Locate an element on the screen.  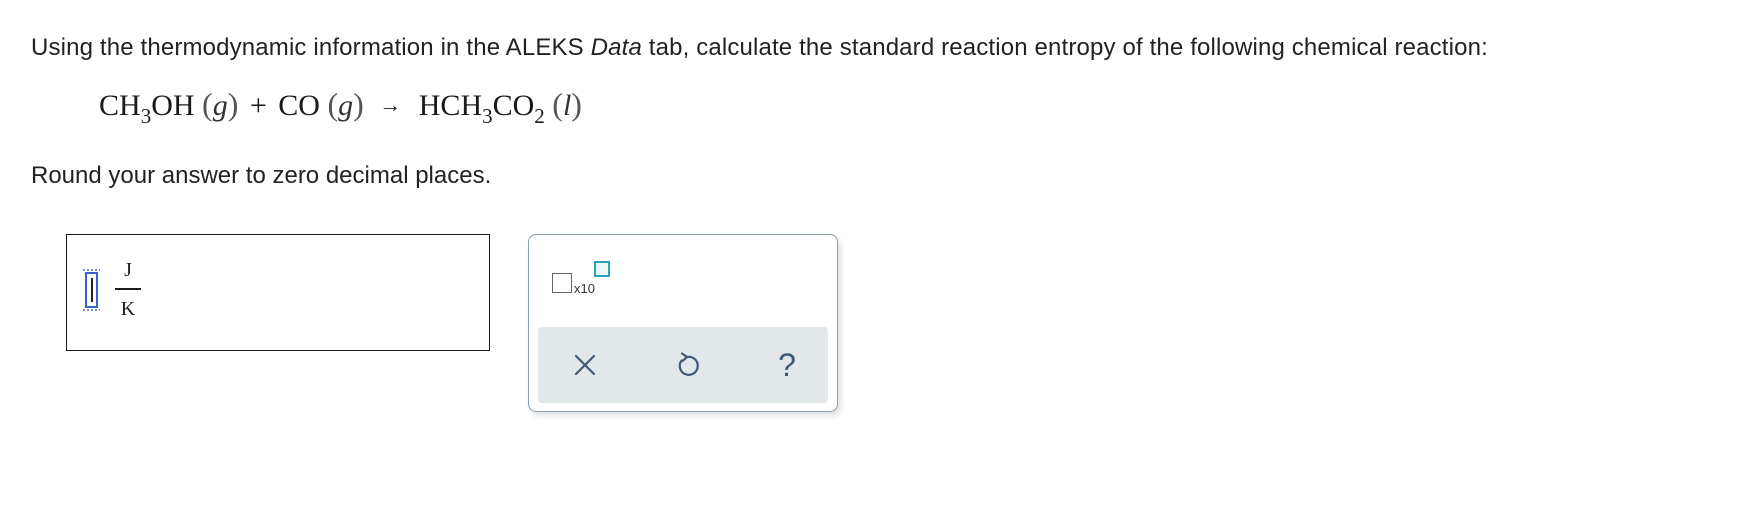
close-icon is located at coordinates (585, 365).